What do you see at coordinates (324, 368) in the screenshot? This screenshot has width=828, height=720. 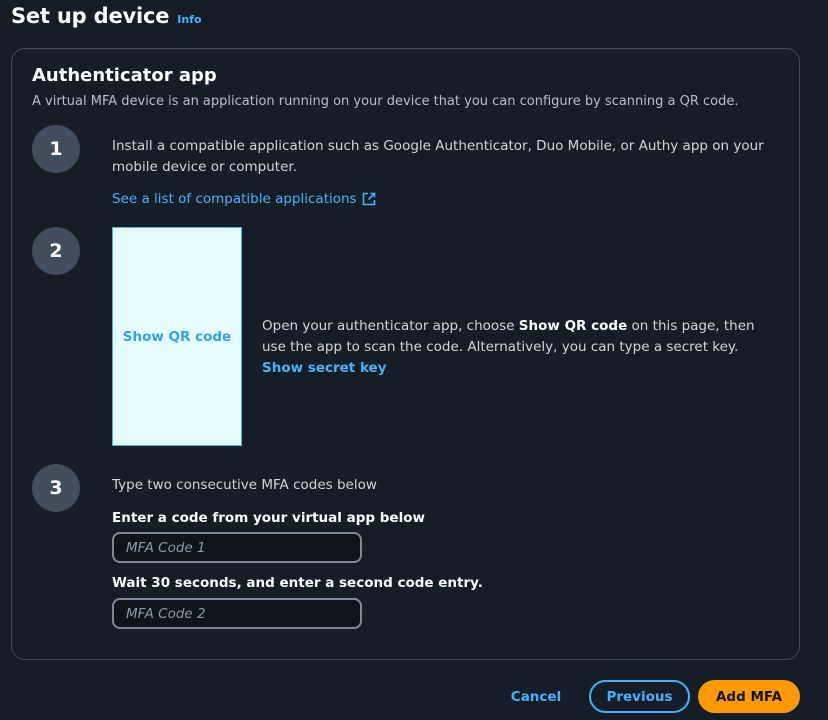 I see `show-secret-key-link: Show secret key` at bounding box center [324, 368].